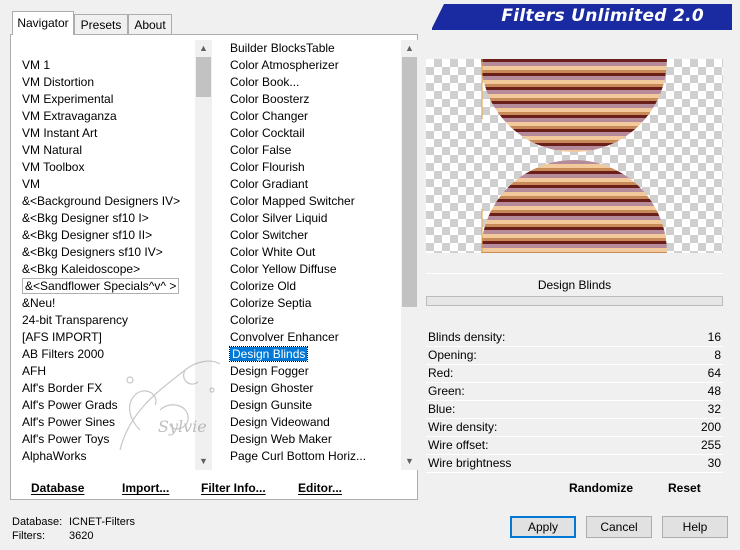  What do you see at coordinates (269, 371) in the screenshot?
I see `filter-label: Design Fogger` at bounding box center [269, 371].